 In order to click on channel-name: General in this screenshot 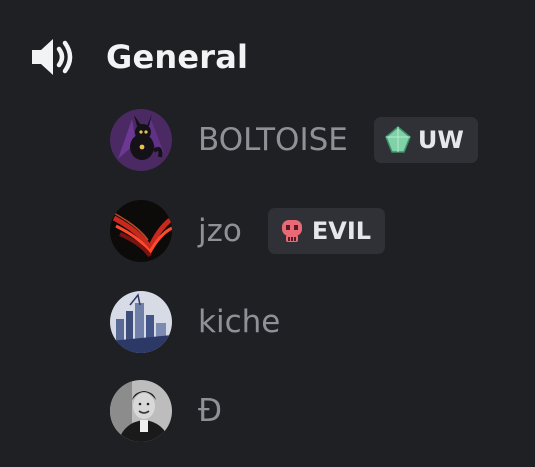, I will do `click(177, 57)`.